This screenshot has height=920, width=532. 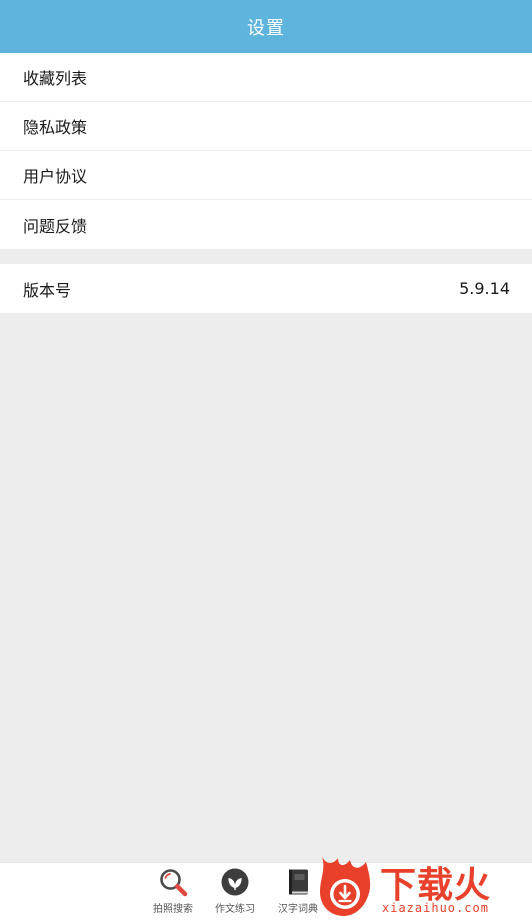 I want to click on settings-item-label: 问题反馈, so click(x=55, y=226).